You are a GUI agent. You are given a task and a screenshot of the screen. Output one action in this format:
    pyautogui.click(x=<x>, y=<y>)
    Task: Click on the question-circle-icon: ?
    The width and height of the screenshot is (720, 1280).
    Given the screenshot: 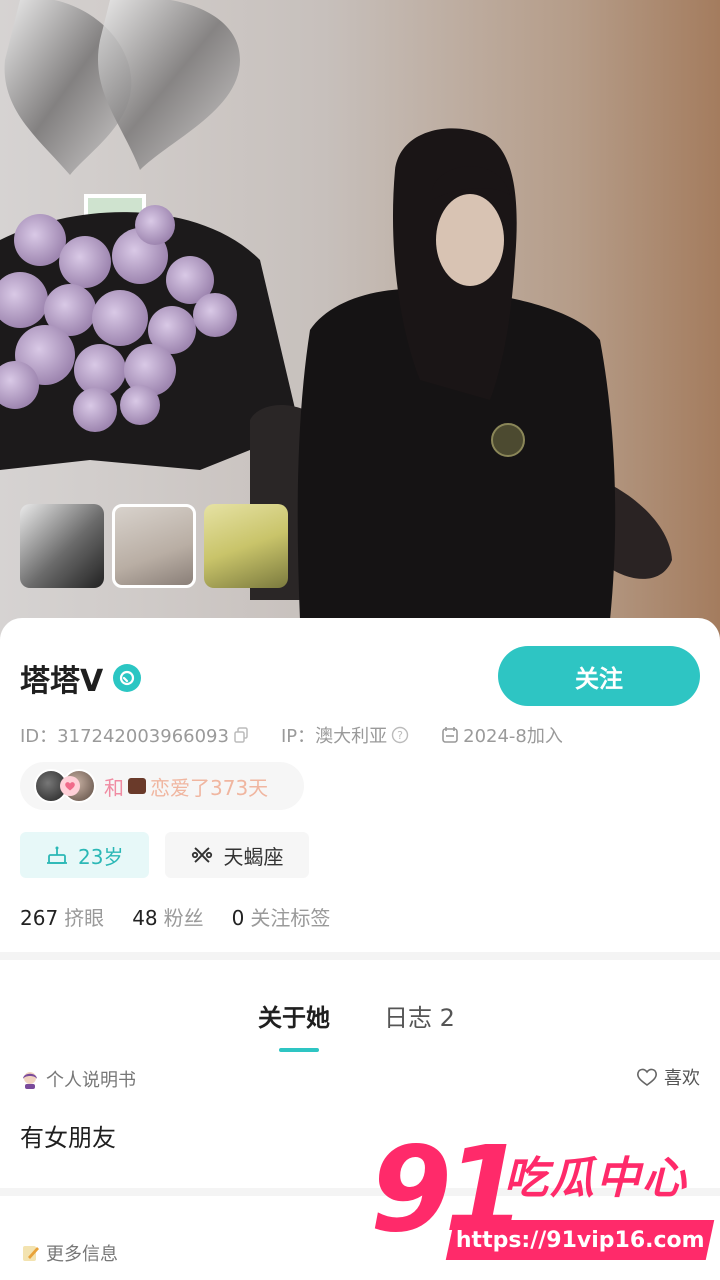 What is the action you would take?
    pyautogui.click(x=400, y=735)
    